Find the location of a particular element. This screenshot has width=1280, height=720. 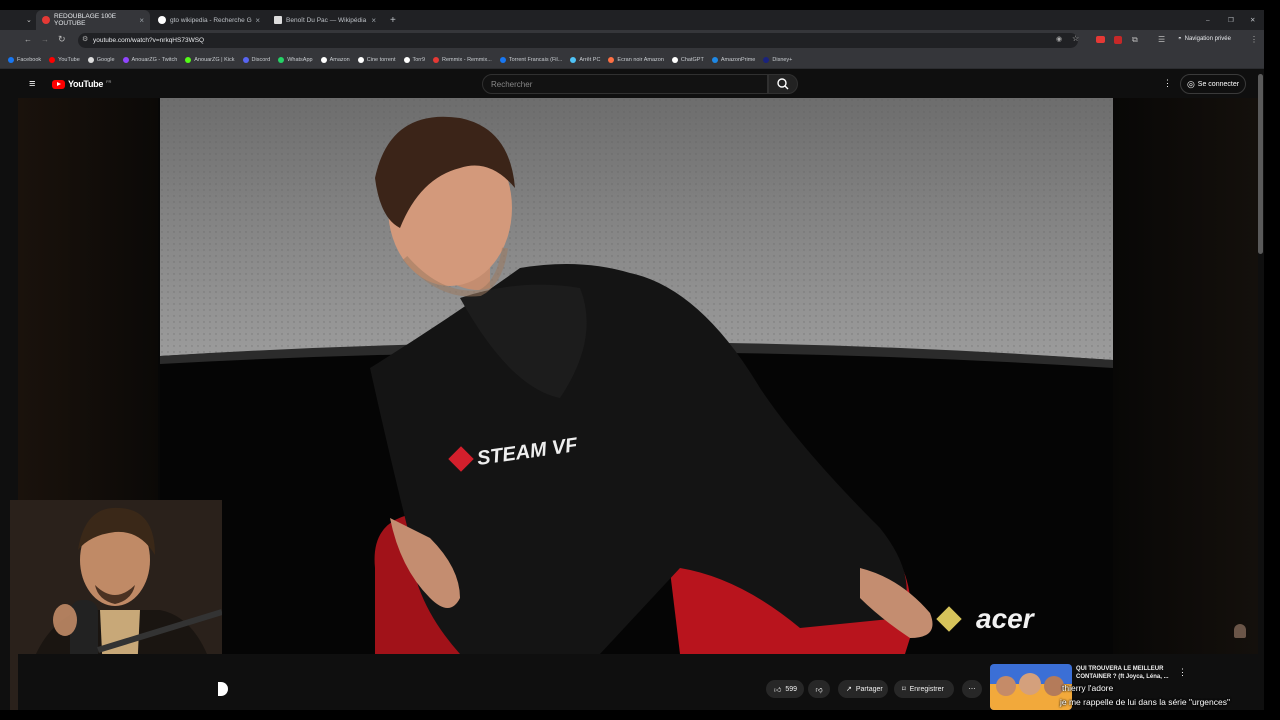

share-icon: ↗ is located at coordinates (849, 689).